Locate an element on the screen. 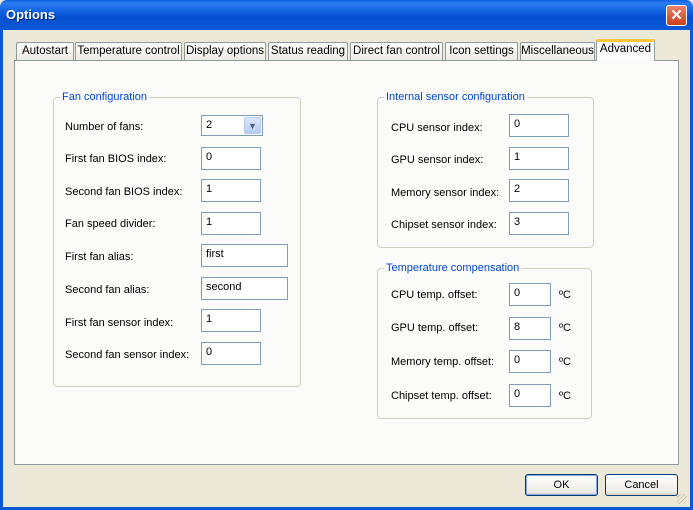  cpu-temp-offset-input: 0 is located at coordinates (530, 294).